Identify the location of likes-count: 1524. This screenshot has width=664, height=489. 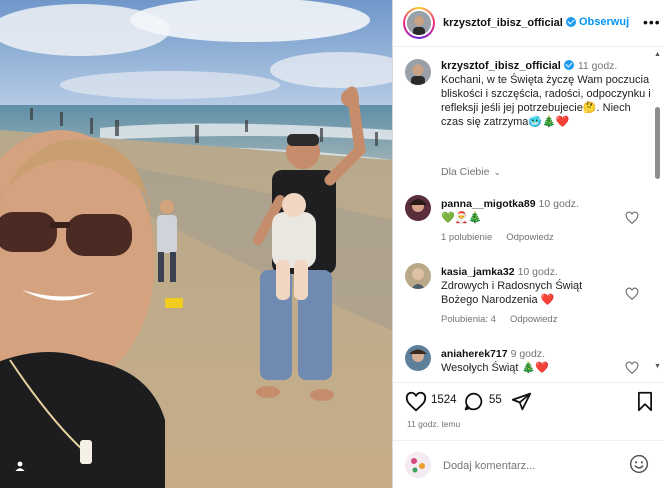
(444, 400).